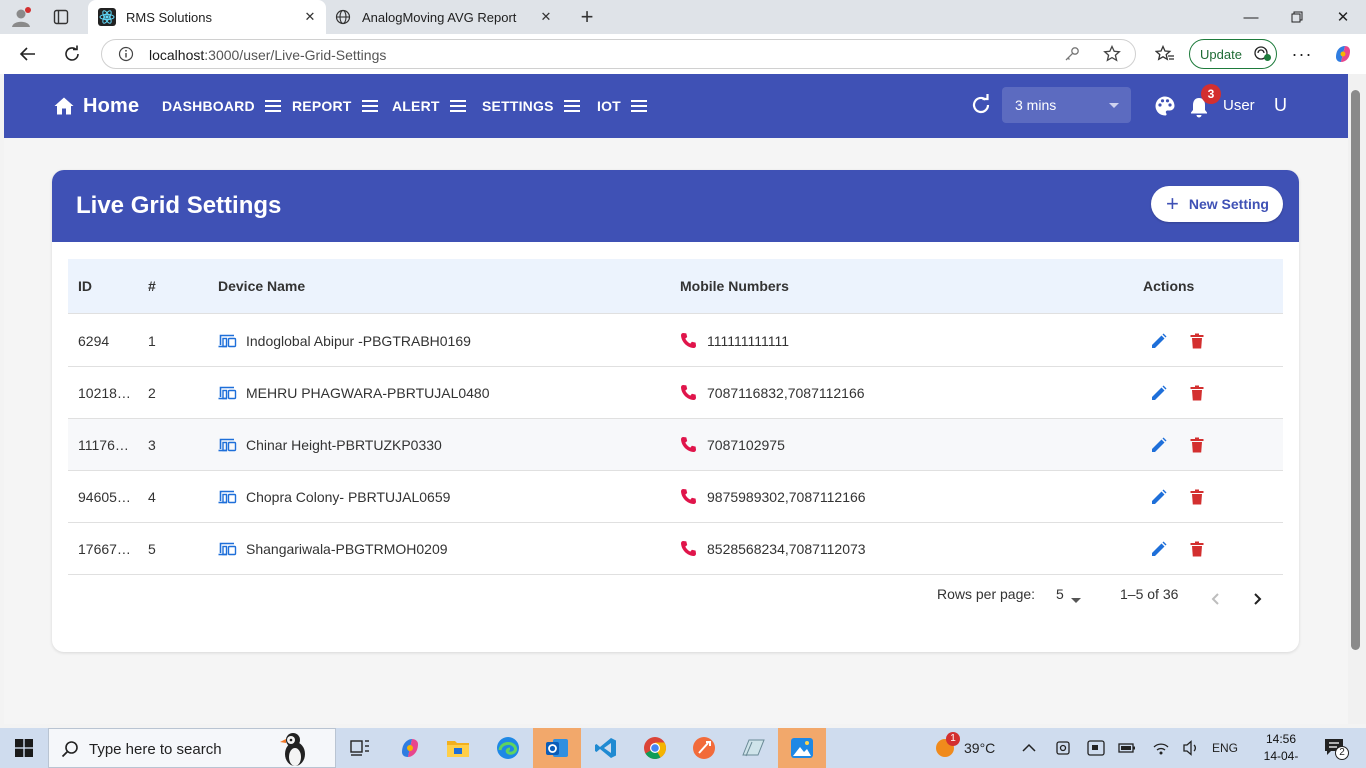  I want to click on back-icon, so click(28, 54).